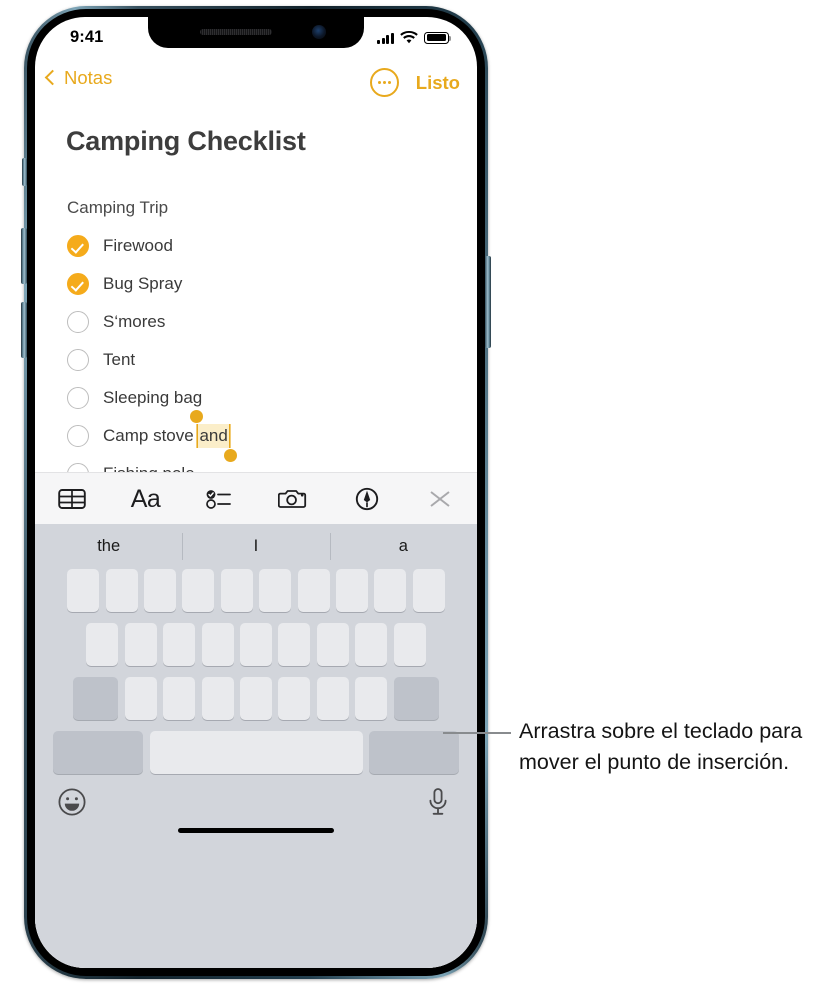 This screenshot has width=817, height=990. I want to click on volume-down-button, so click(24, 330).